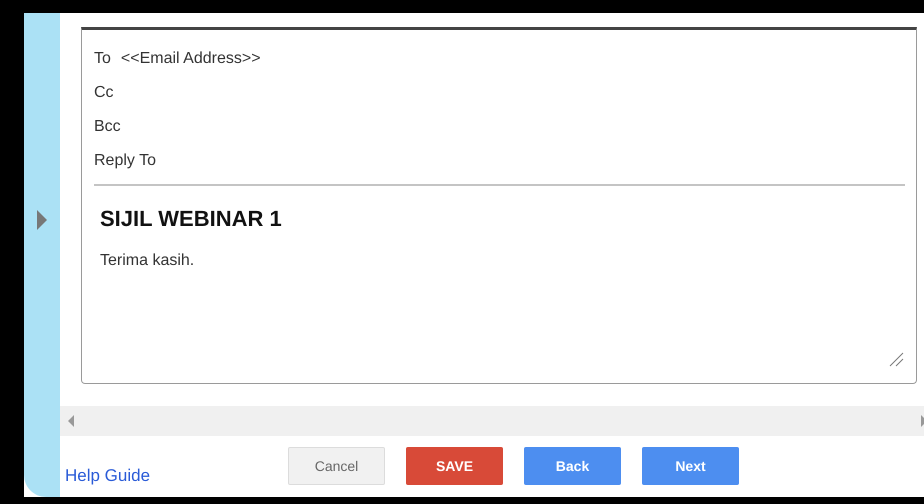  What do you see at coordinates (492, 421) in the screenshot?
I see `horizontal-scrollbar` at bounding box center [492, 421].